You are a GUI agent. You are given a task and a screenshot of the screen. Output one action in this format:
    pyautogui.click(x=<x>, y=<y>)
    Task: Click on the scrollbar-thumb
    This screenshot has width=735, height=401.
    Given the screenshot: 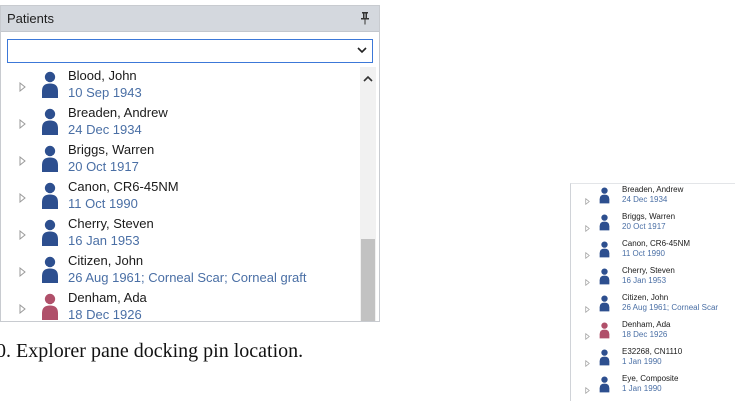 What is the action you would take?
    pyautogui.click(x=368, y=280)
    